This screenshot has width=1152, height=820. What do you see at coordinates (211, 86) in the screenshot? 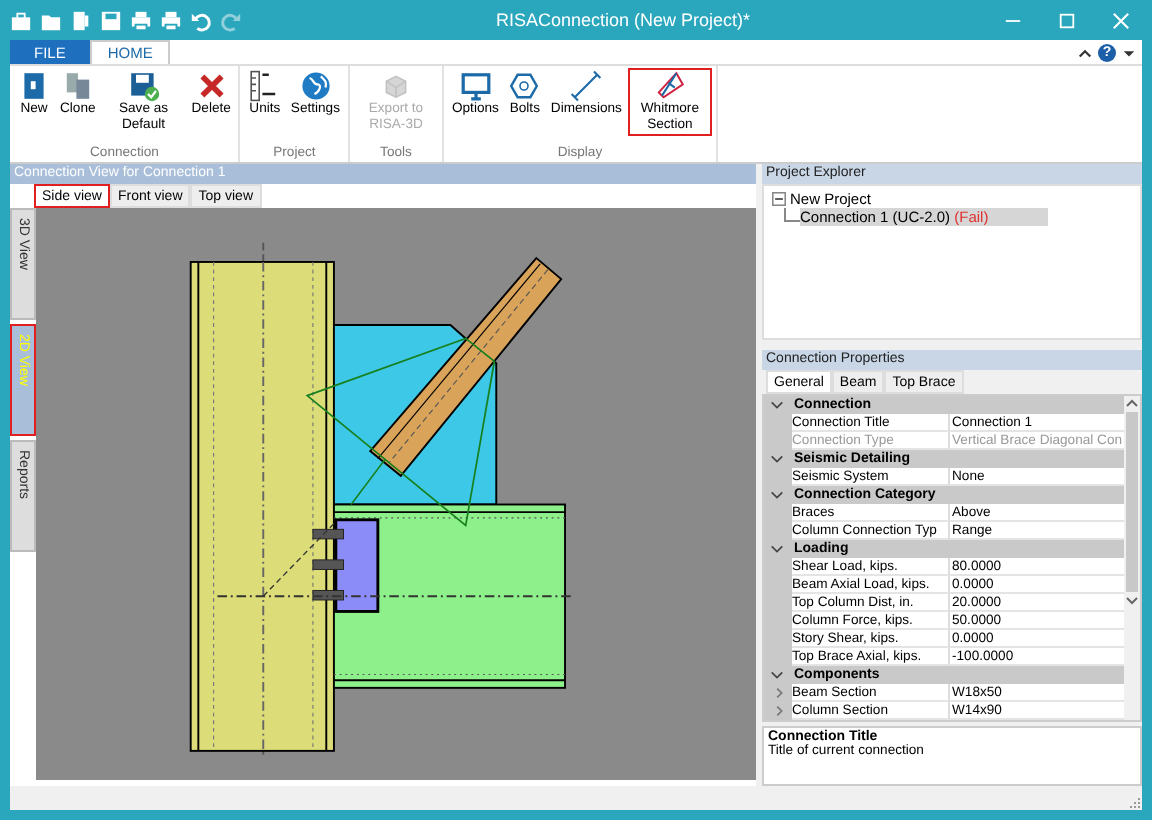
I see `delete-icon` at bounding box center [211, 86].